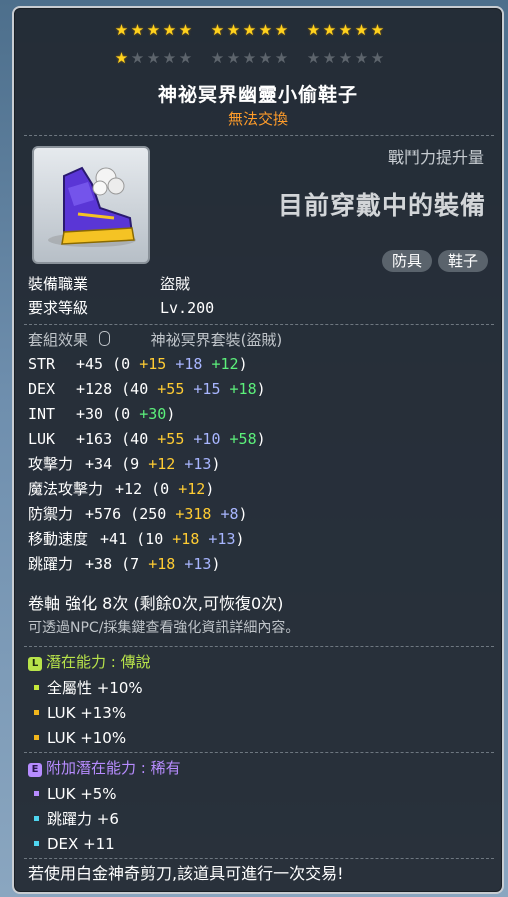 The height and width of the screenshot is (897, 508). I want to click on potential-header: L 潛在能力 : 傳說, so click(89, 662).